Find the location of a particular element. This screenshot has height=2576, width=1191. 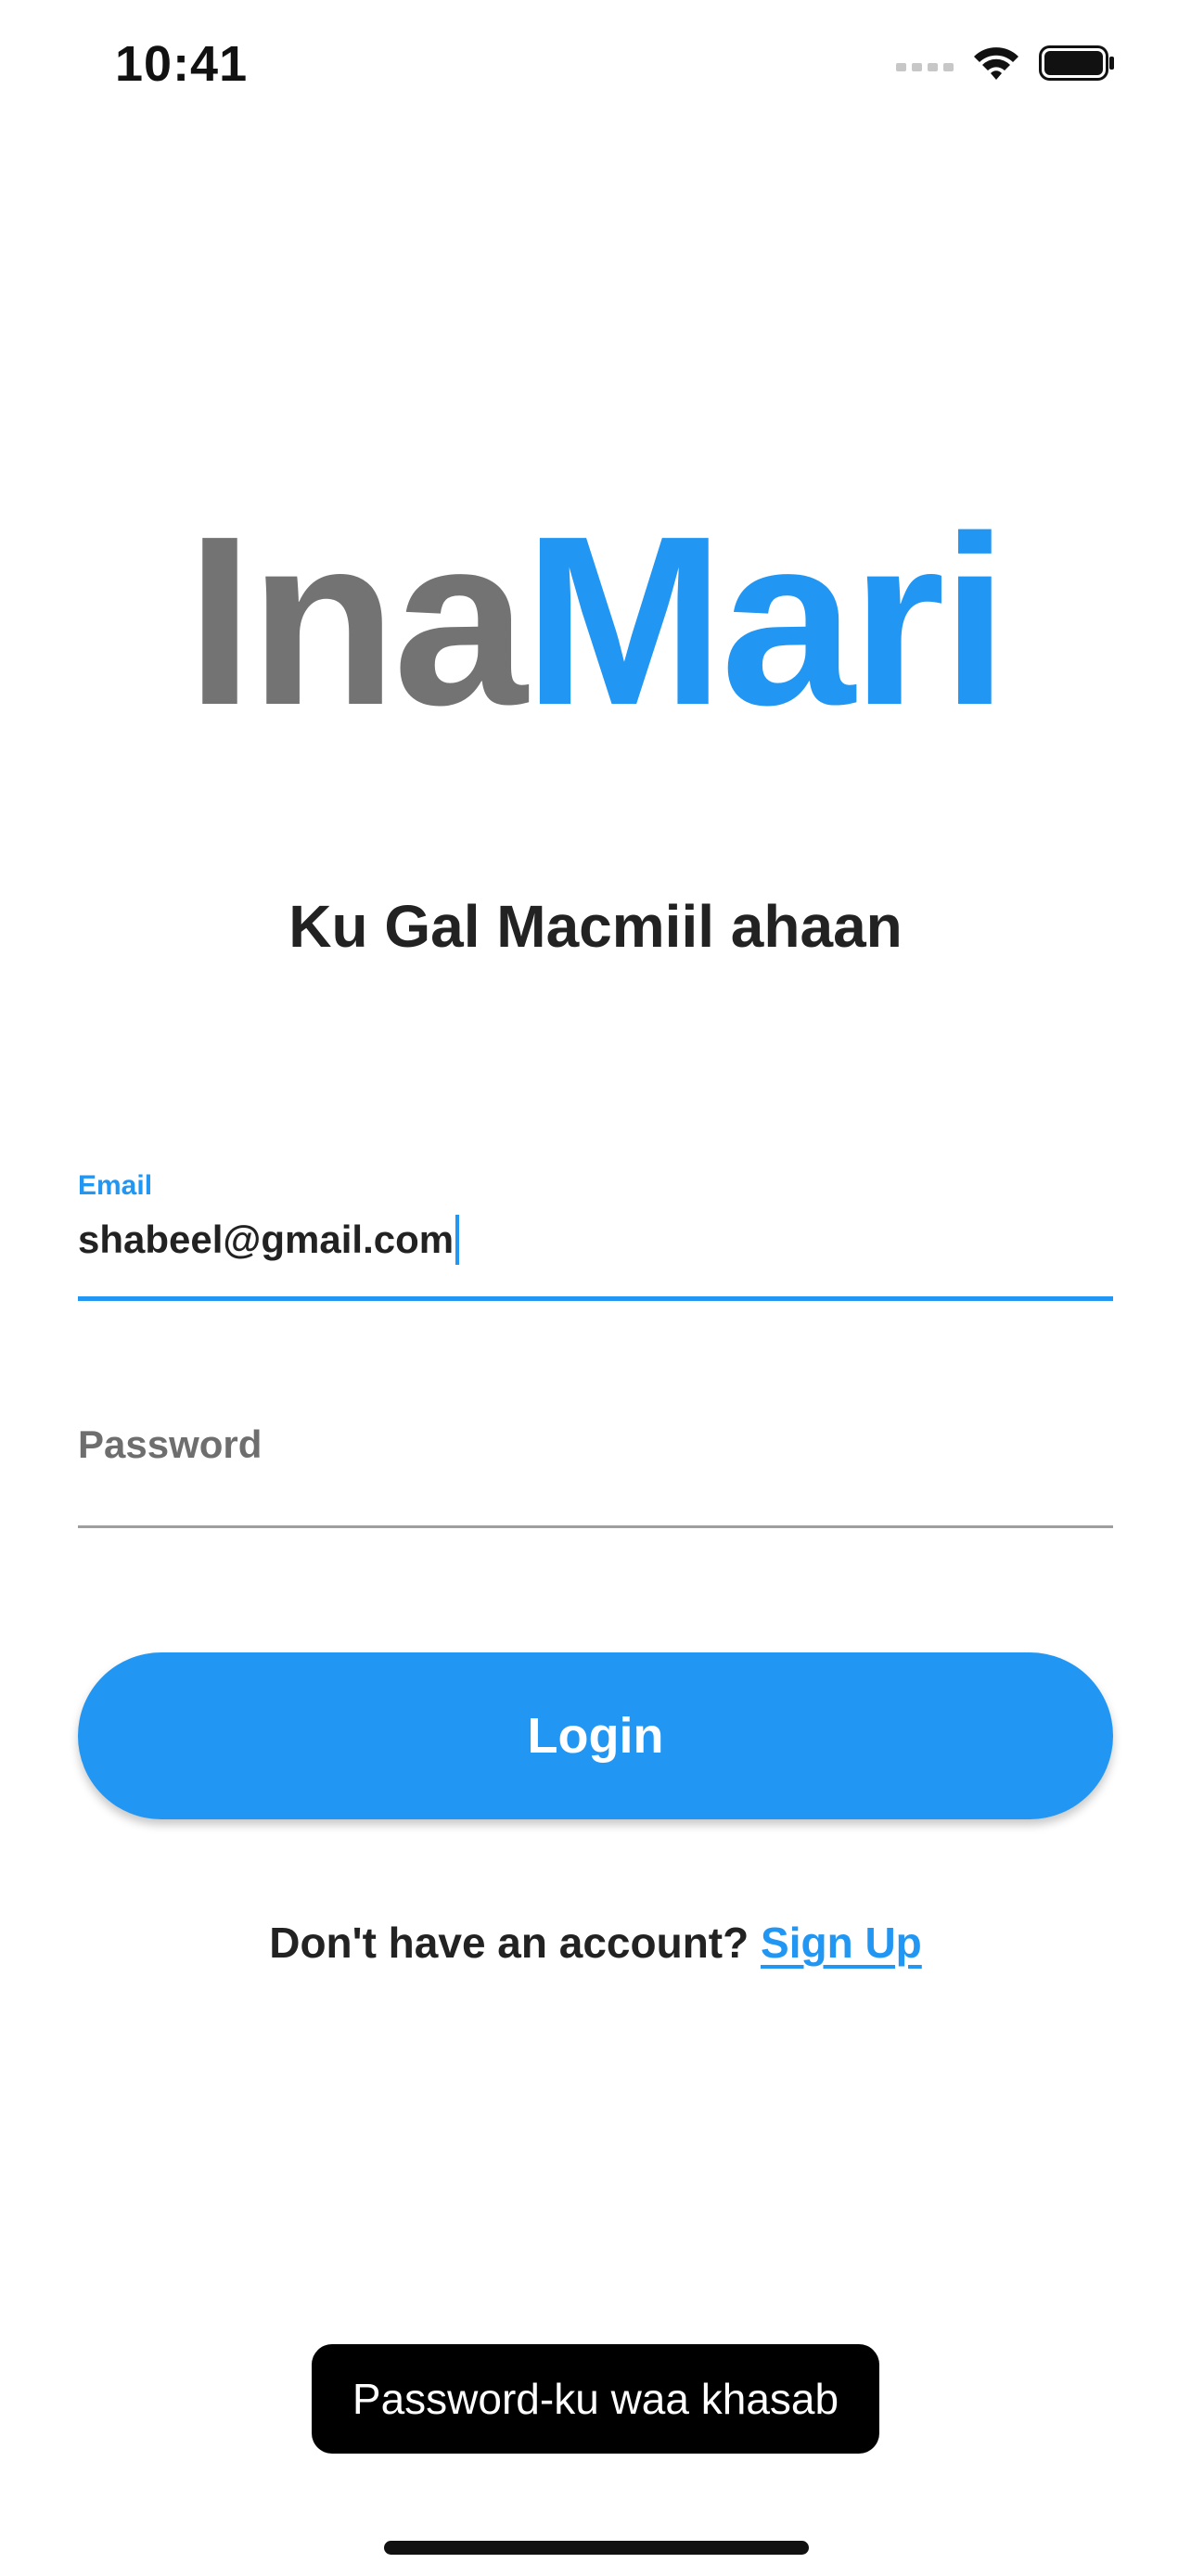

status-bar: 10:41 is located at coordinates (595, 69).